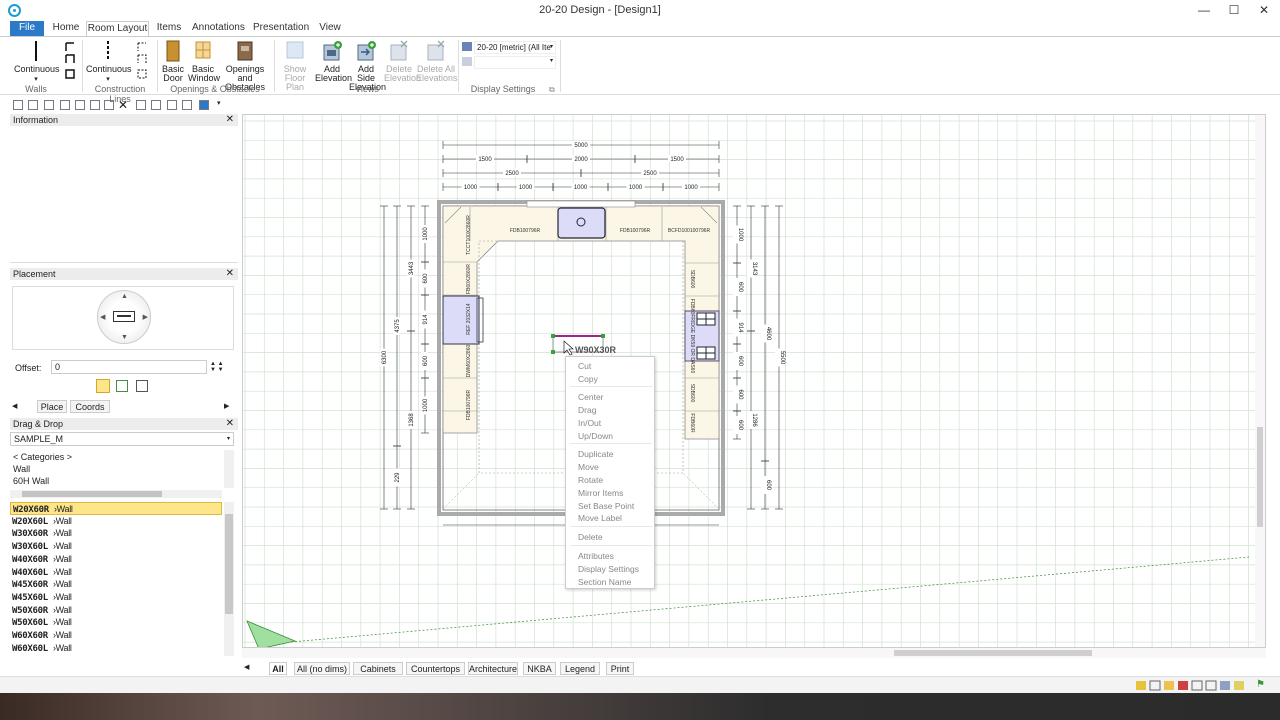  What do you see at coordinates (116, 635) in the screenshot?
I see `list-item: W60X60R ›Wall` at bounding box center [116, 635].